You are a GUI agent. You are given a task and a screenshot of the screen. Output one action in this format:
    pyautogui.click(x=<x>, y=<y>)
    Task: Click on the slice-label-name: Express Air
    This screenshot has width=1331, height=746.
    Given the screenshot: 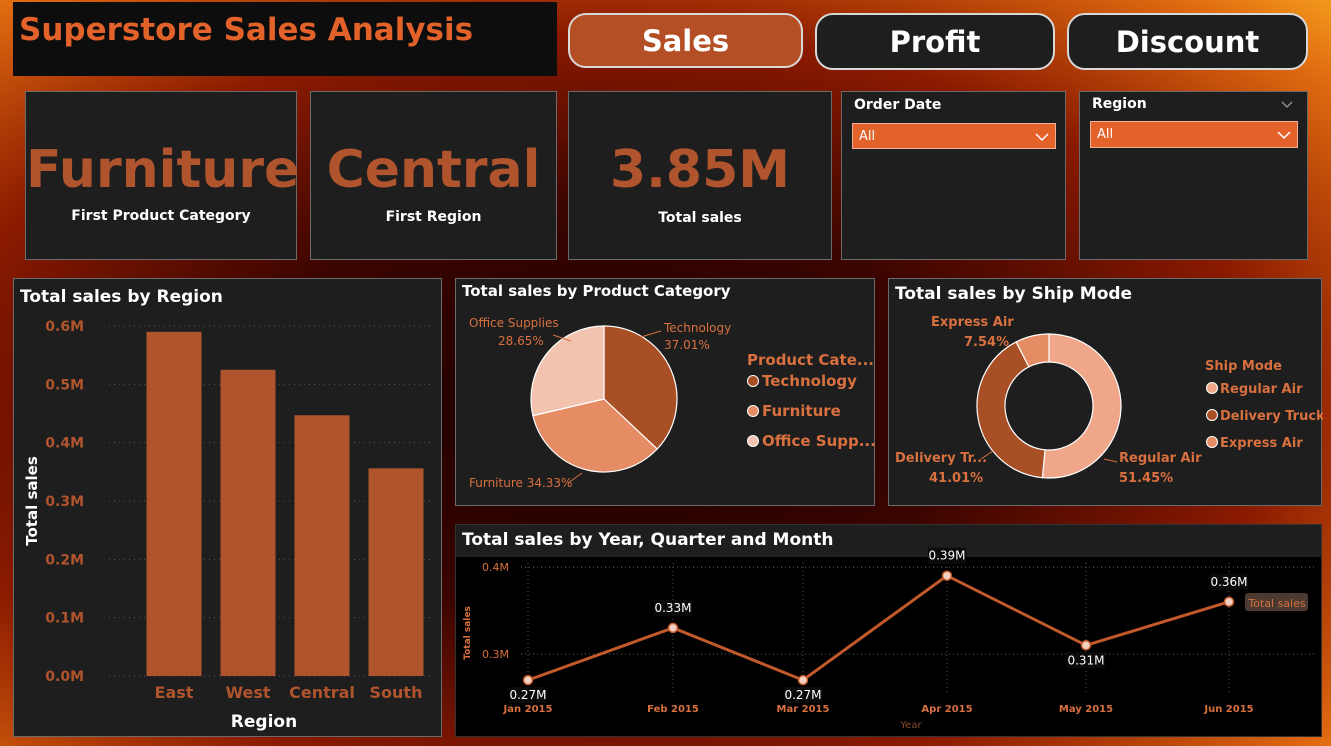 What is the action you would take?
    pyautogui.click(x=972, y=322)
    